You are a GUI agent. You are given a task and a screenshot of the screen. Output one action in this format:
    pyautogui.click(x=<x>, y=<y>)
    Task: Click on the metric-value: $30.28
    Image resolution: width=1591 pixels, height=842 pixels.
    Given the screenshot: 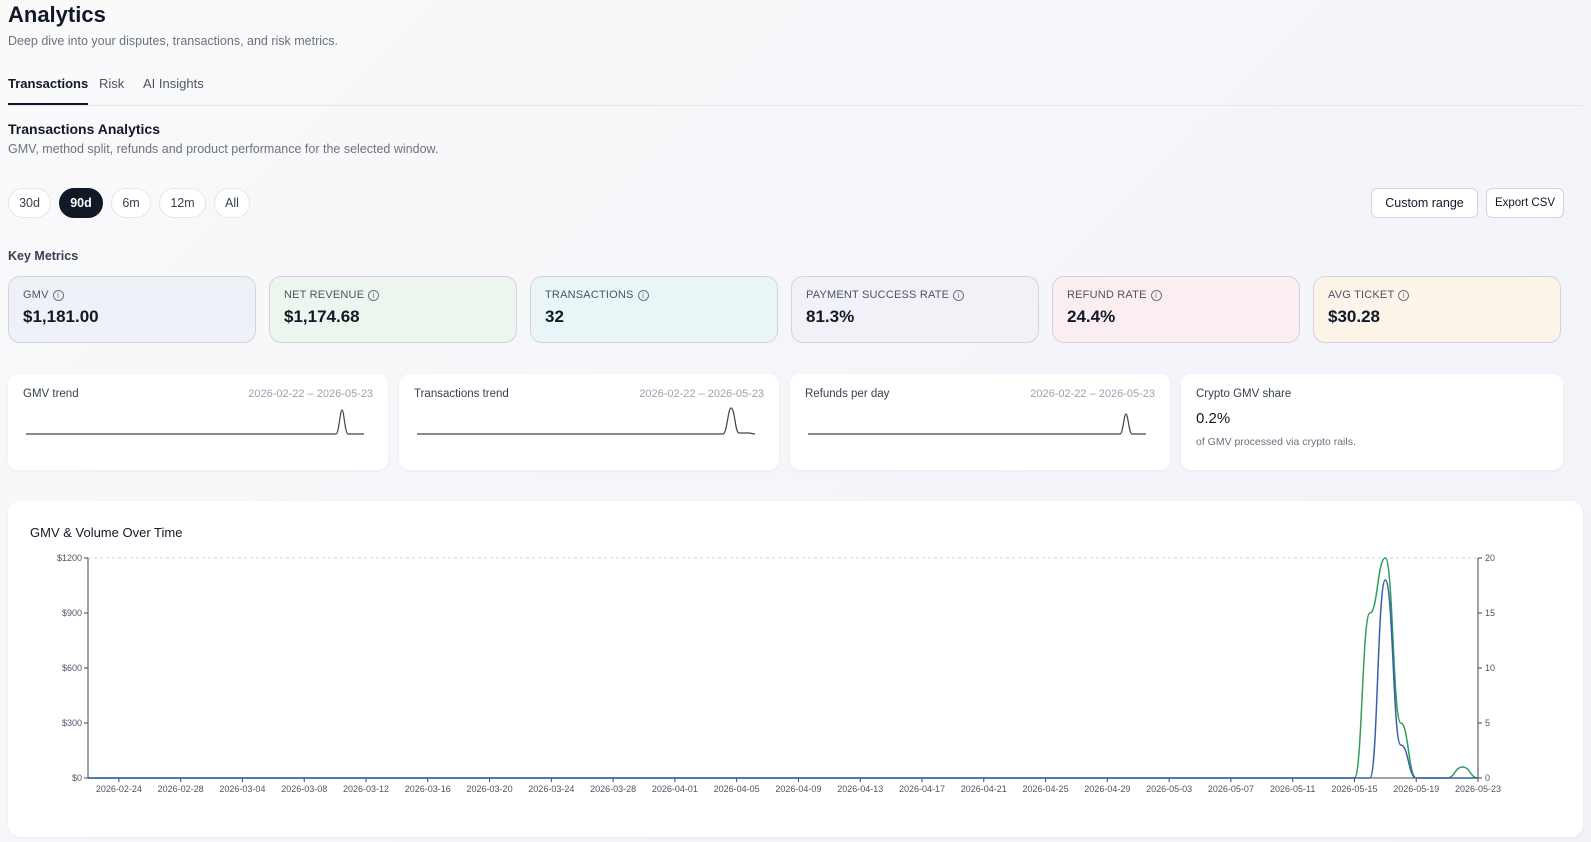 What is the action you would take?
    pyautogui.click(x=1354, y=316)
    